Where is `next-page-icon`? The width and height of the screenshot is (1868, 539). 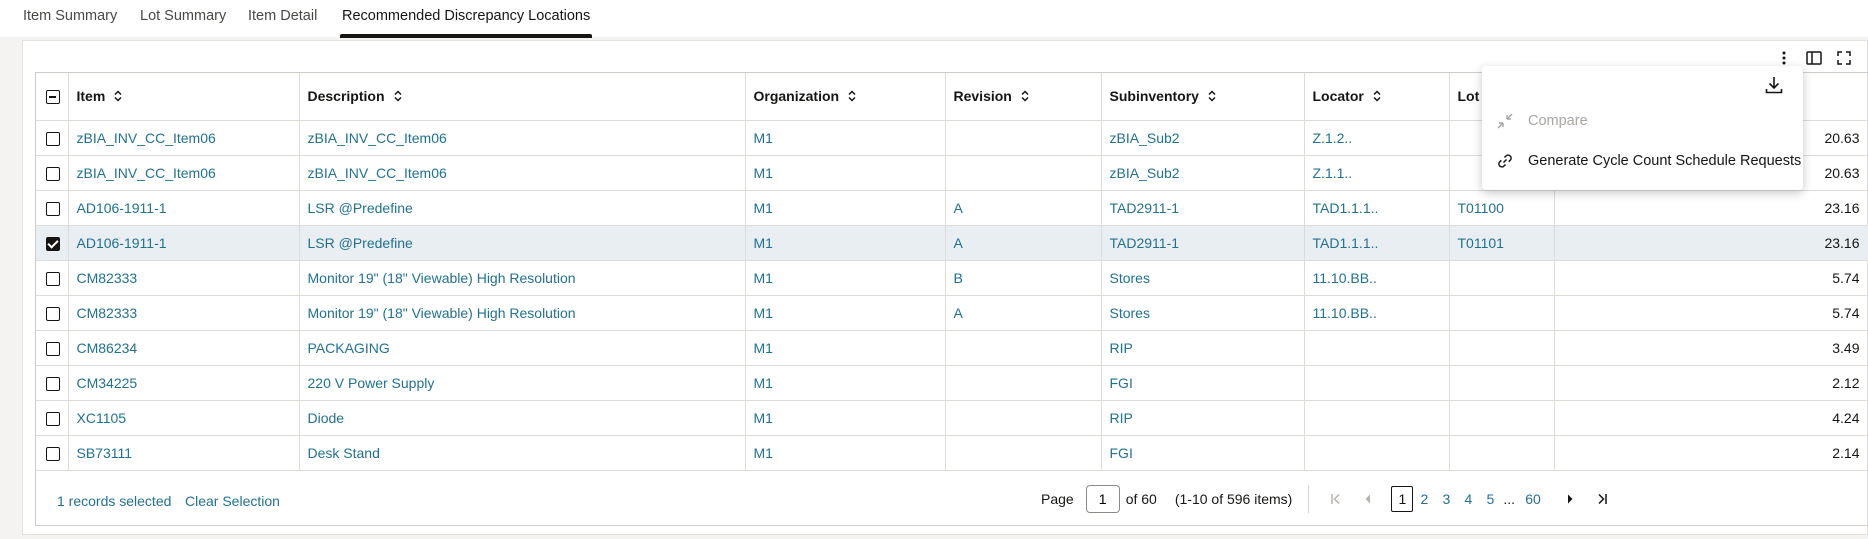
next-page-icon is located at coordinates (1570, 499).